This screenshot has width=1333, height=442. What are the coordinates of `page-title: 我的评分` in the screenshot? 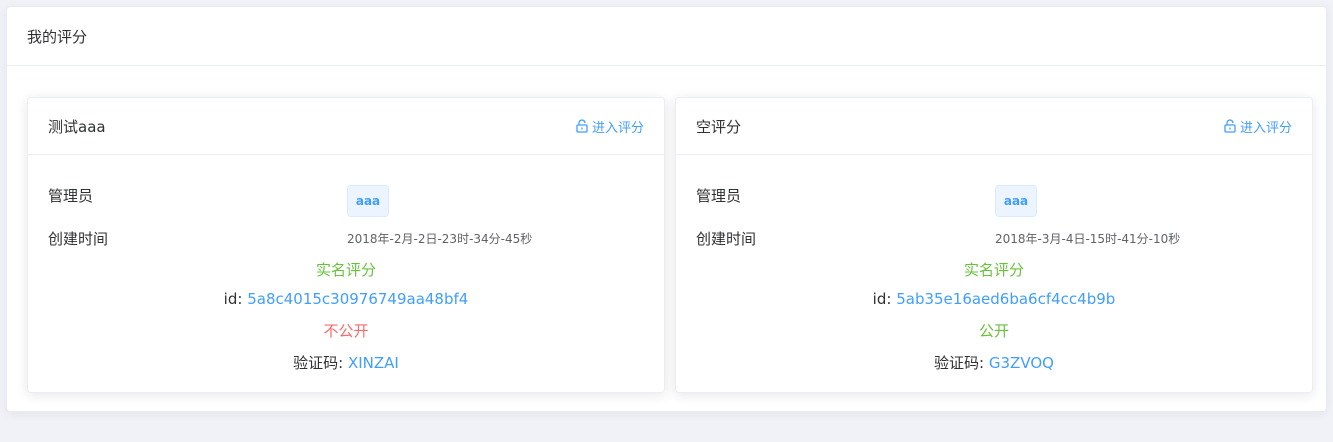 It's located at (57, 36).